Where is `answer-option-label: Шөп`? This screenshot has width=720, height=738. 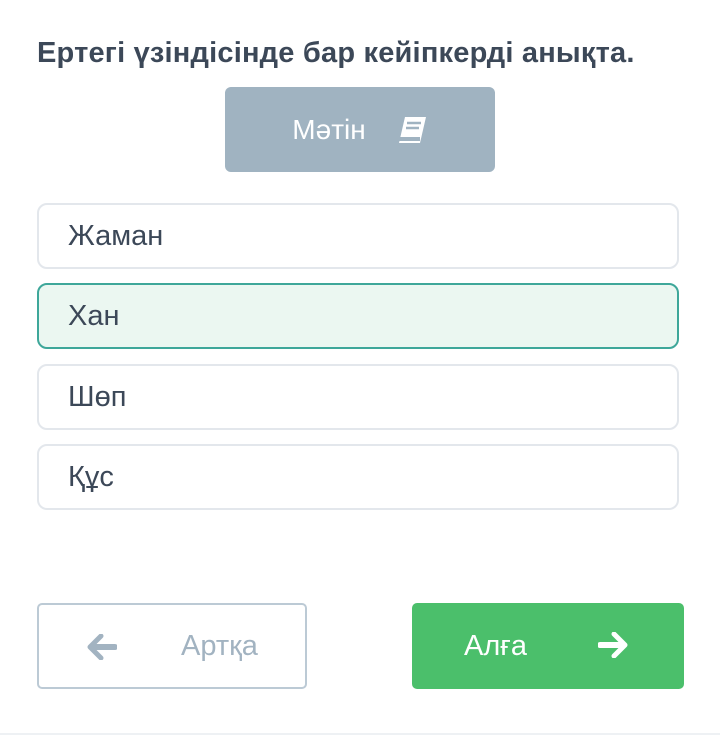
answer-option-label: Шөп is located at coordinates (97, 396).